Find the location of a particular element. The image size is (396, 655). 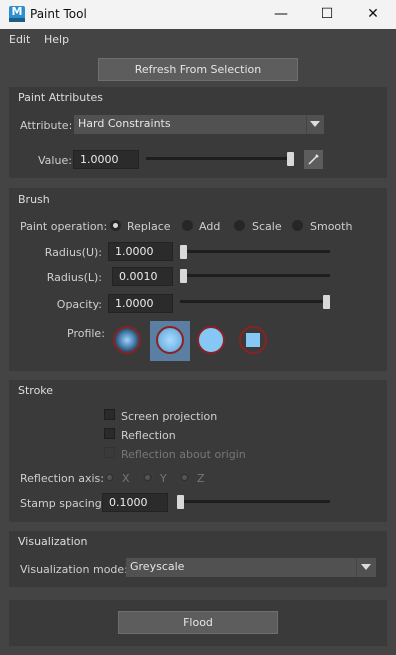

paint-attributes-title: Paint Attributes is located at coordinates (61, 97).